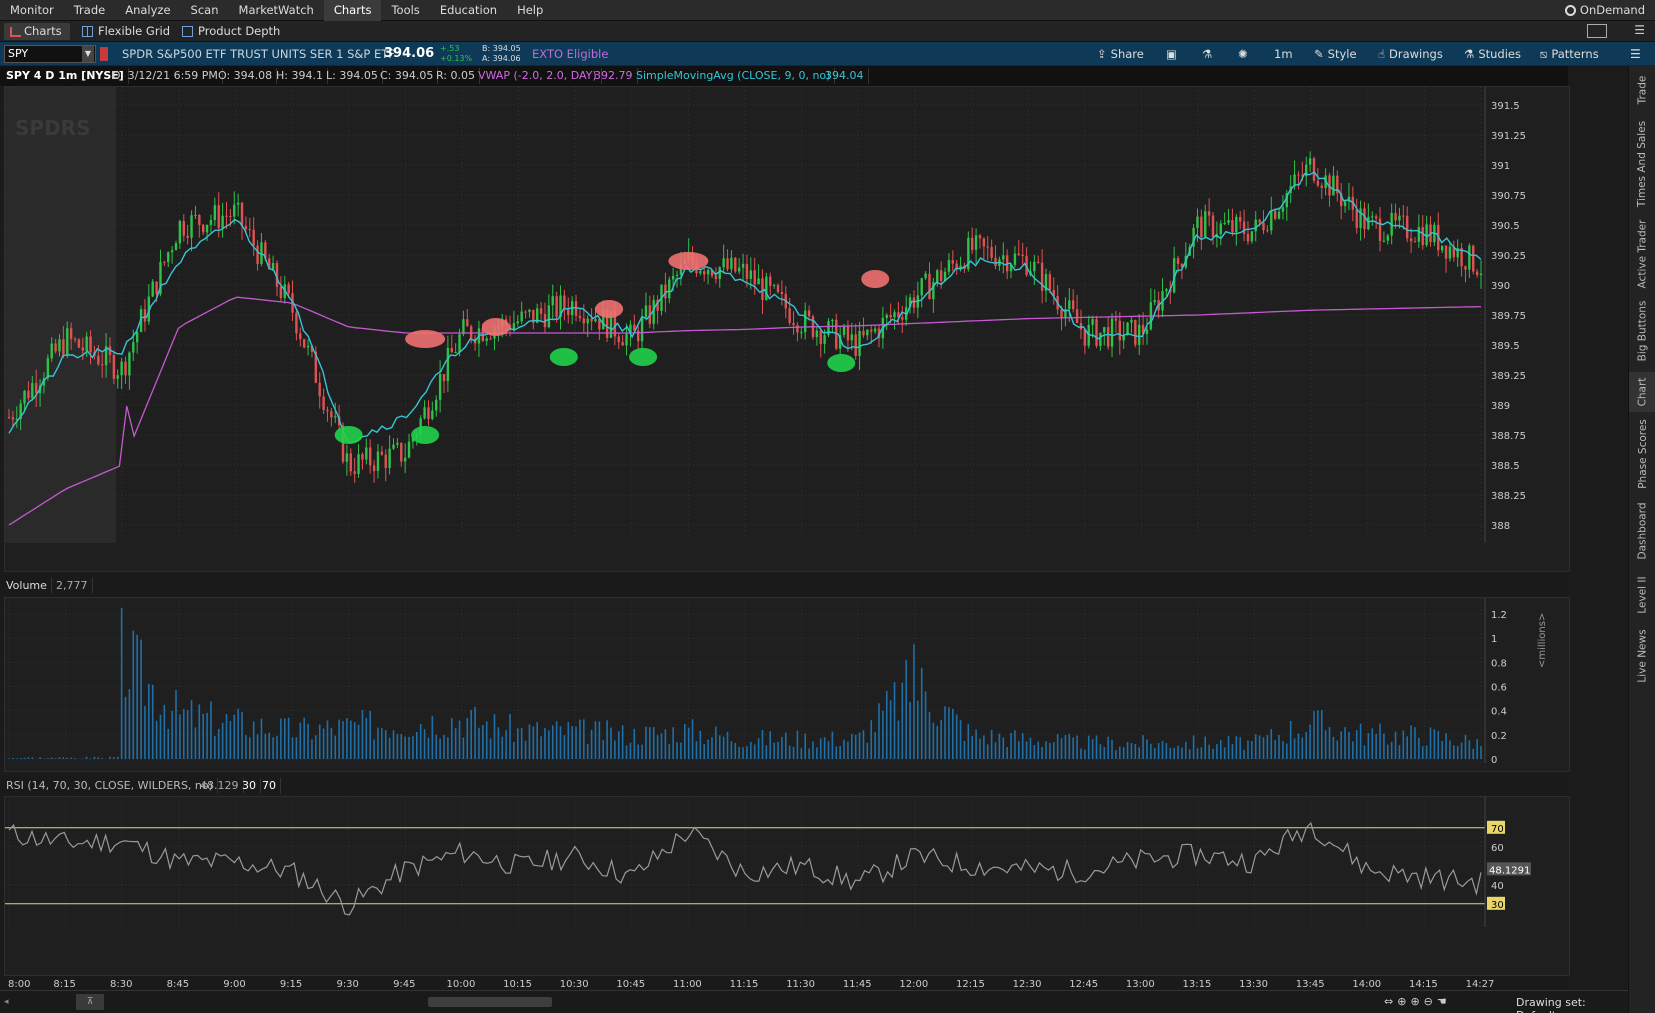 Image resolution: width=1655 pixels, height=1013 pixels. I want to click on buy-marker, so click(348, 435).